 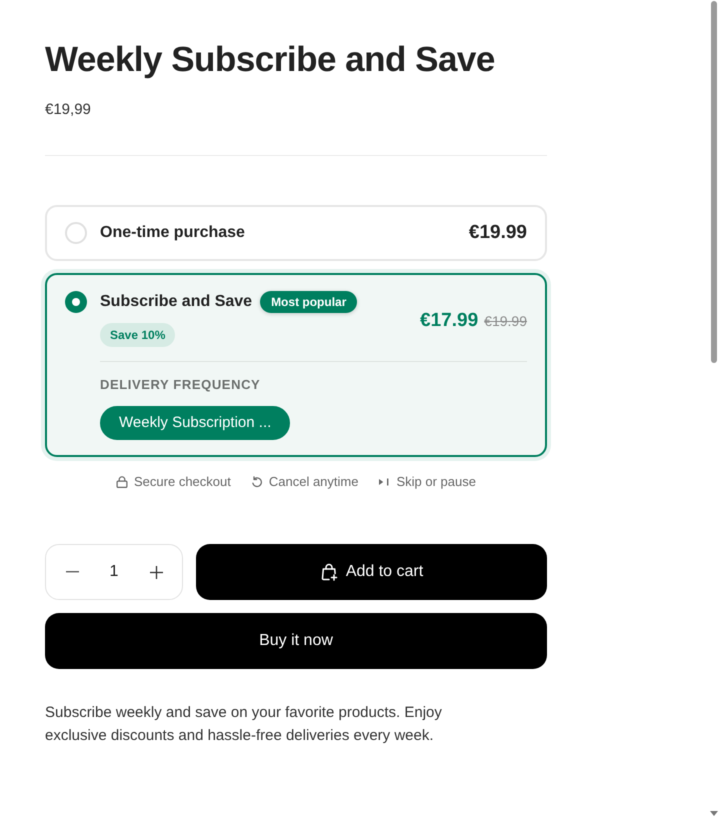 I want to click on savings-tag: Save 10%, so click(x=138, y=335).